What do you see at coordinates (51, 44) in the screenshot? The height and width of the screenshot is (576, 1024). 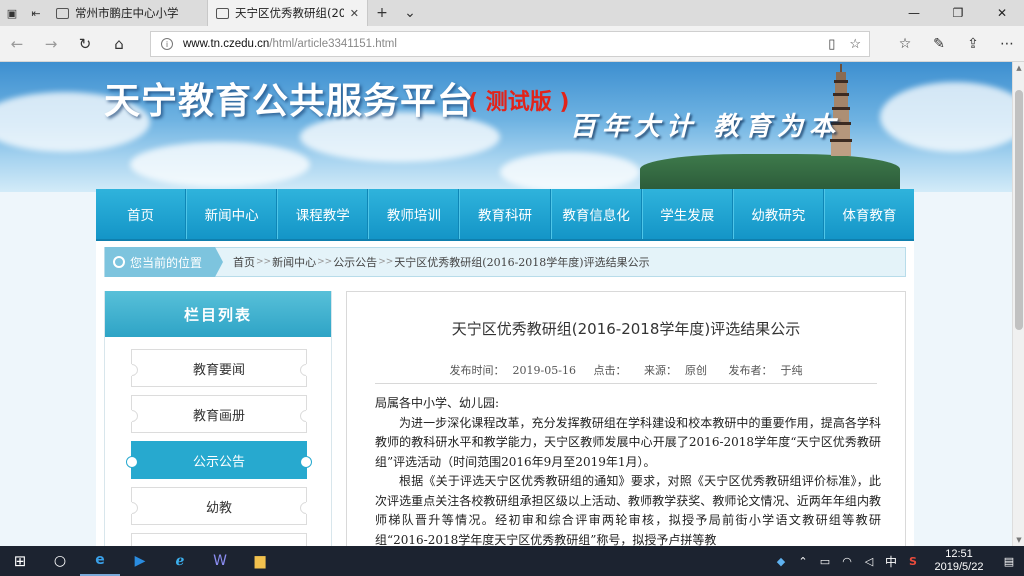 I see `forward-button: →` at bounding box center [51, 44].